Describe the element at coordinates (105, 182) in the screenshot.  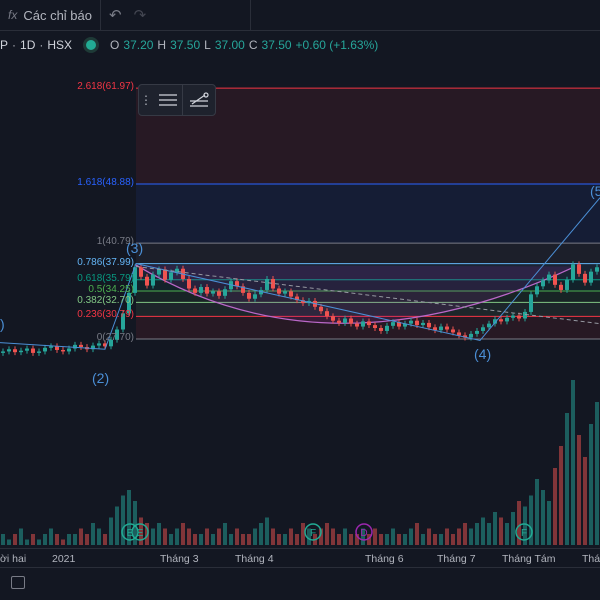
I see `fib-level-label: 1.618(48.88)` at that location.